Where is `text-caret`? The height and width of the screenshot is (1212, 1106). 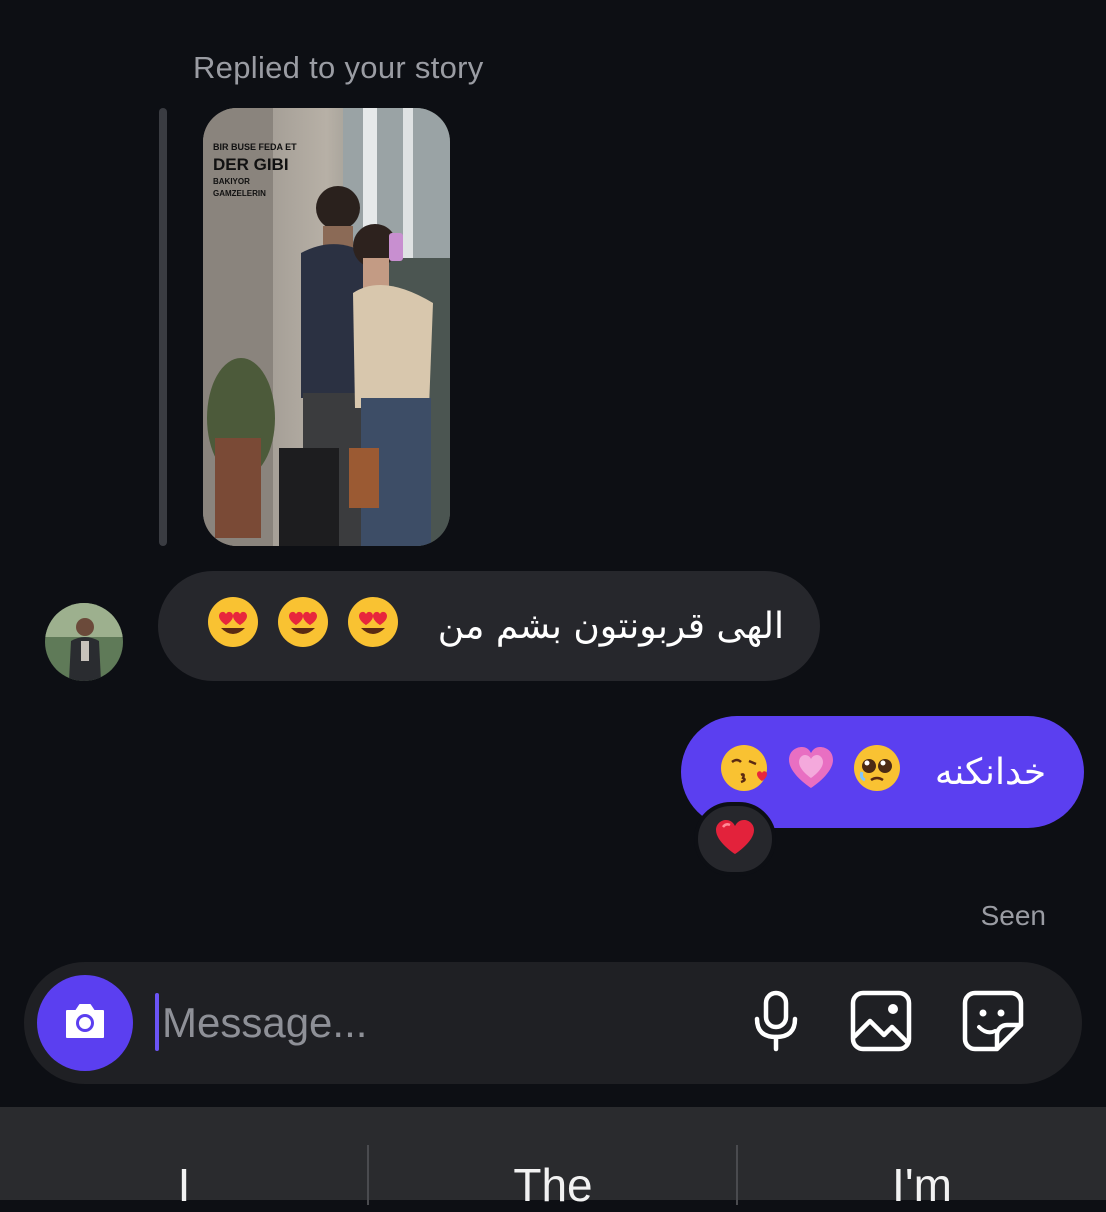
text-caret is located at coordinates (157, 1022).